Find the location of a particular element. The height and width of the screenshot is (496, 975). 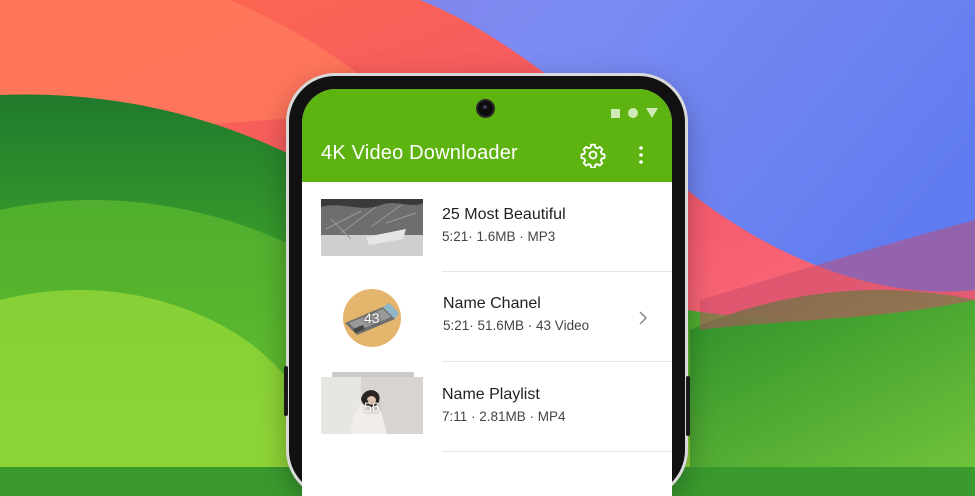

video-thumbnail is located at coordinates (372, 227).